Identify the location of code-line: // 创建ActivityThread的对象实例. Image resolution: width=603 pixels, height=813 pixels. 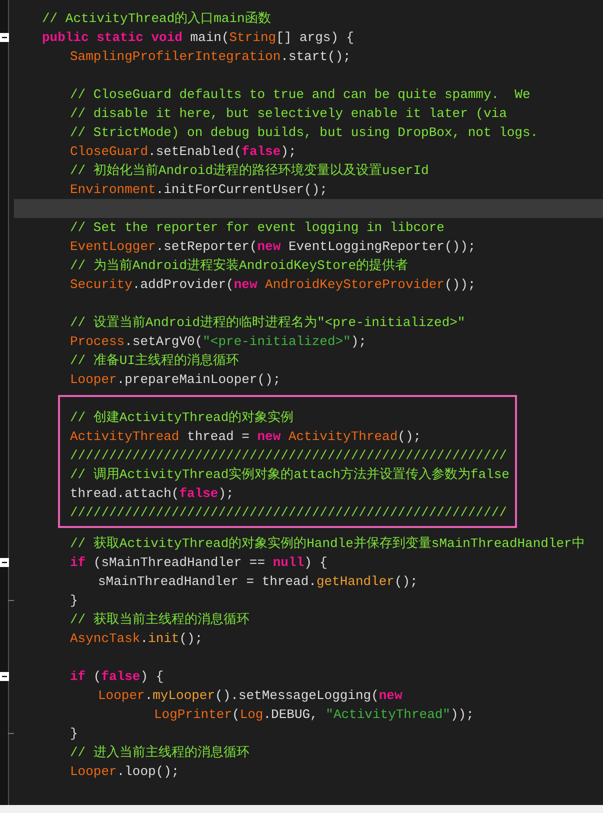
(182, 417).